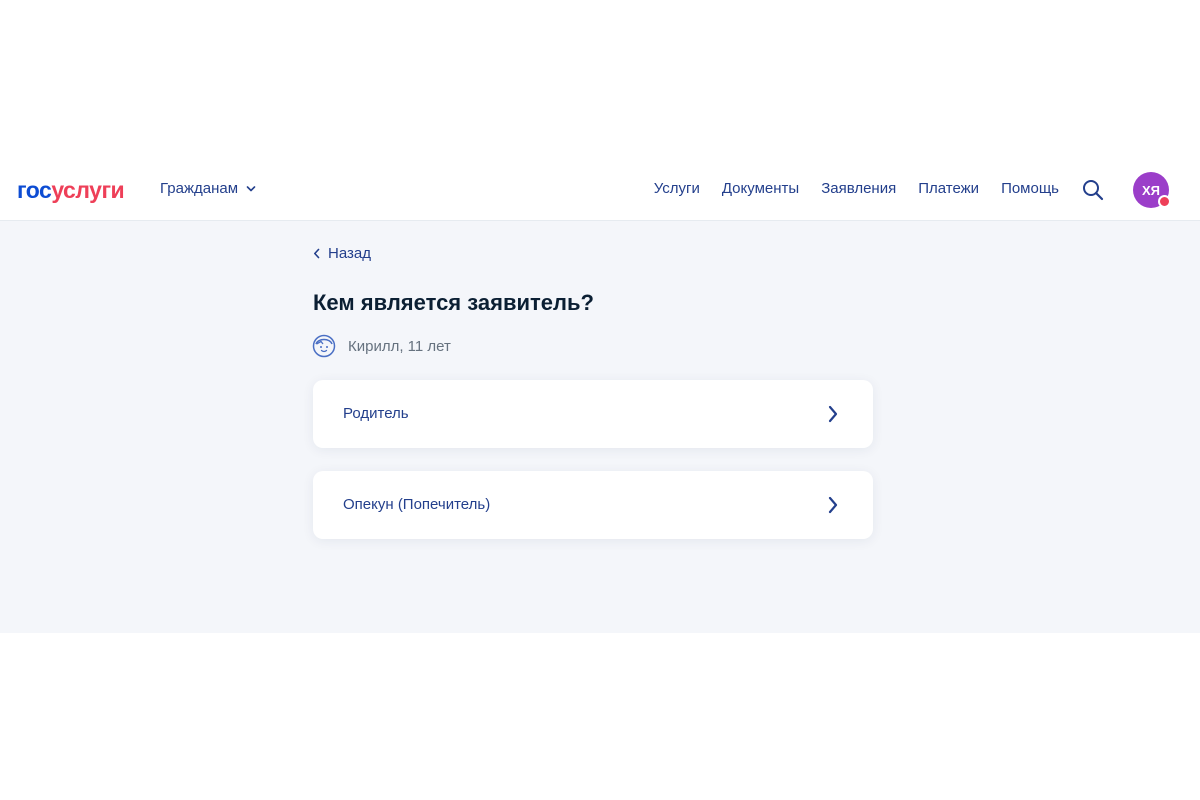 The height and width of the screenshot is (800, 1200). I want to click on page-title: Кем является заявитель?, so click(453, 302).